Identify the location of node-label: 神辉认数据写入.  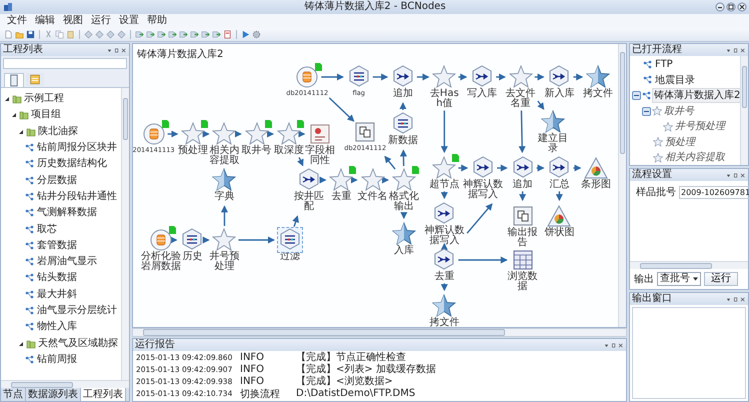
(483, 190).